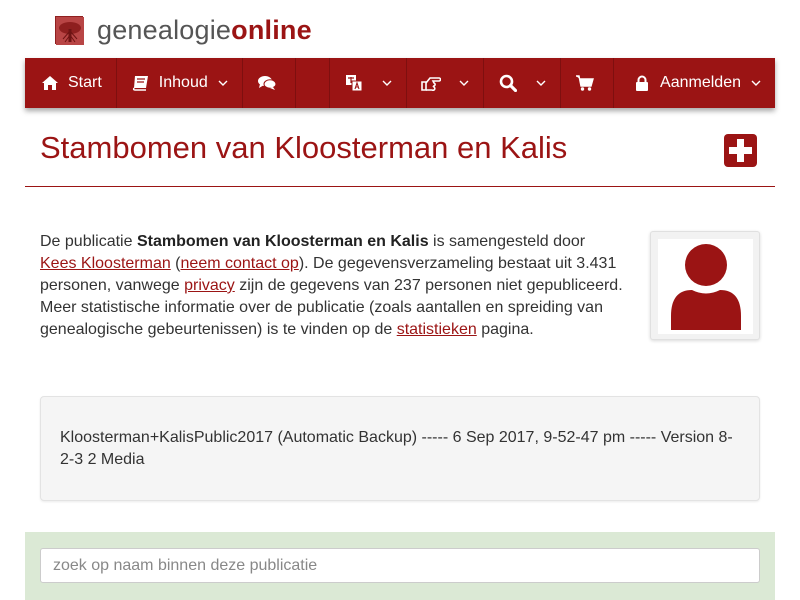  I want to click on nav-pointer, so click(446, 83).